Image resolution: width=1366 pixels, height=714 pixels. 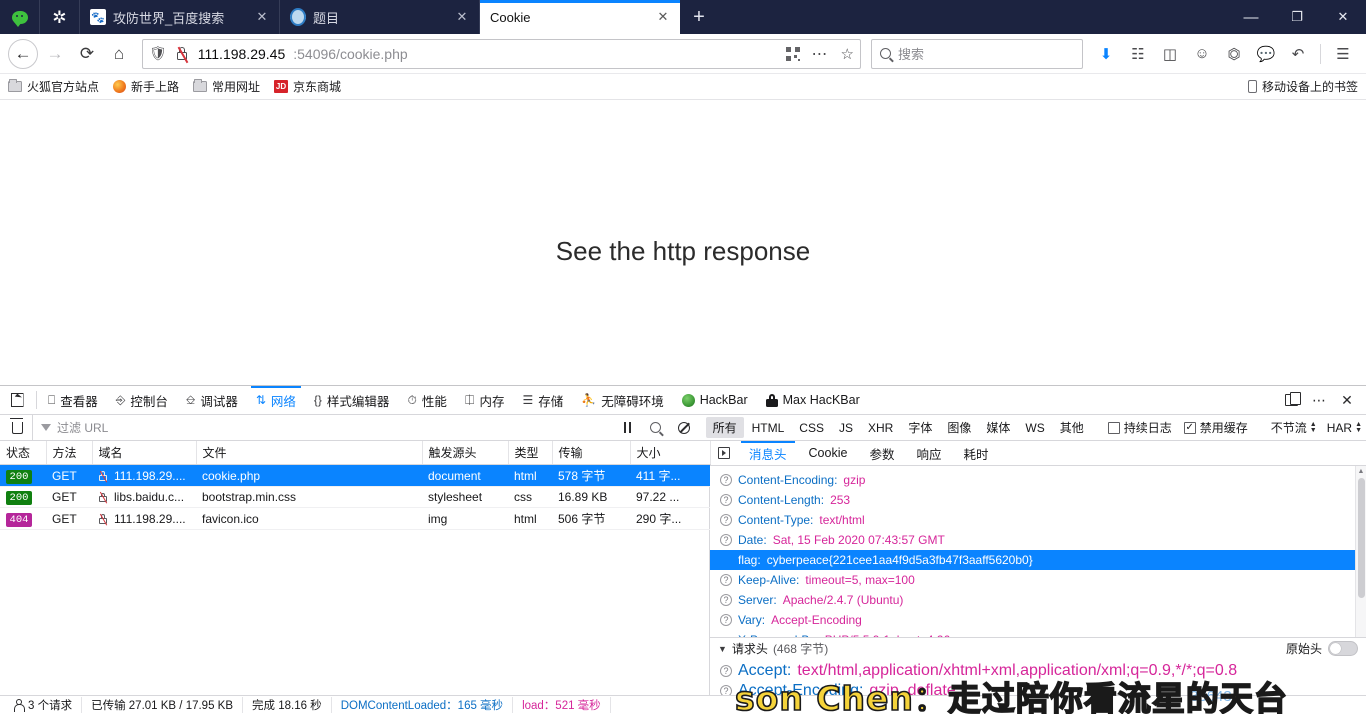 I want to click on search-requests-button, so click(x=656, y=427).